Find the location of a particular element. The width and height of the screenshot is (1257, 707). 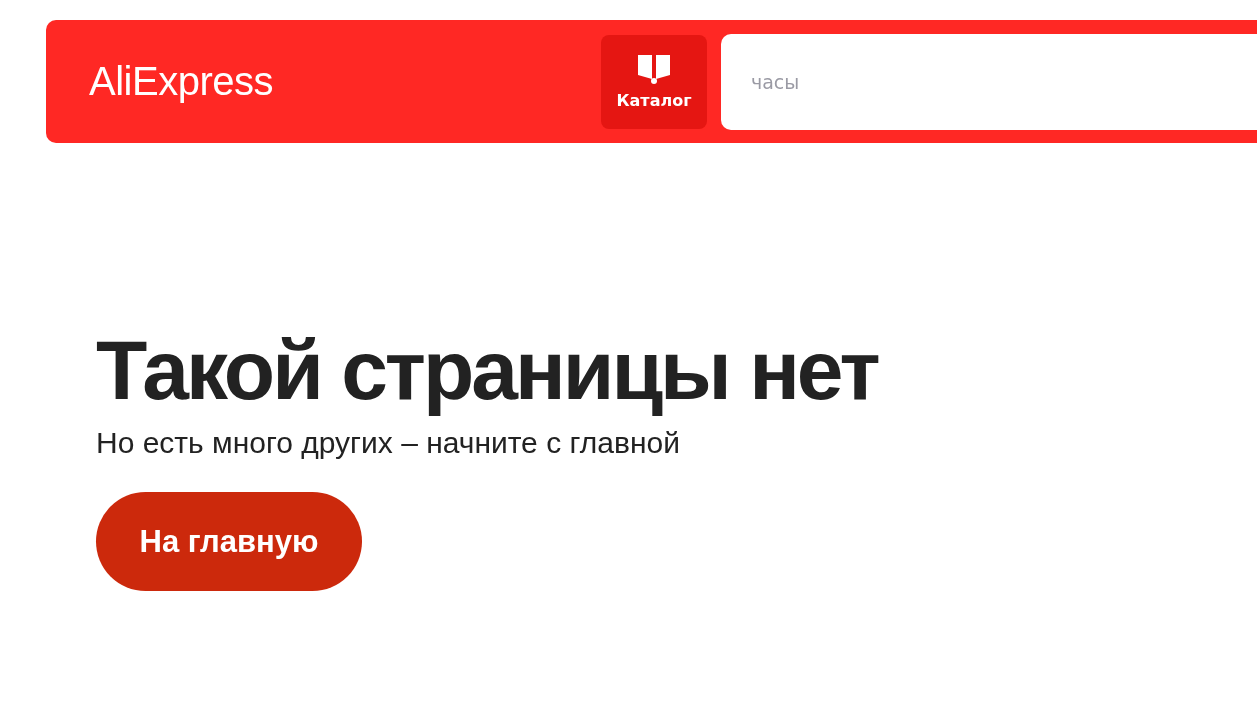

book-icon is located at coordinates (654, 69).